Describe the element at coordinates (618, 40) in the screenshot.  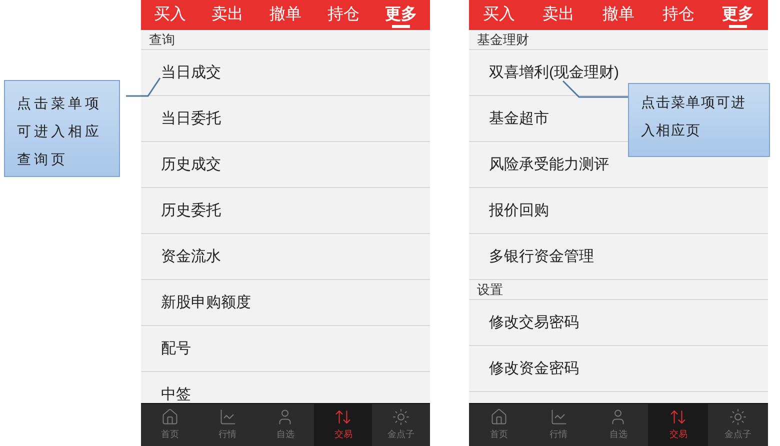
I see `section-header: 基金理财` at that location.